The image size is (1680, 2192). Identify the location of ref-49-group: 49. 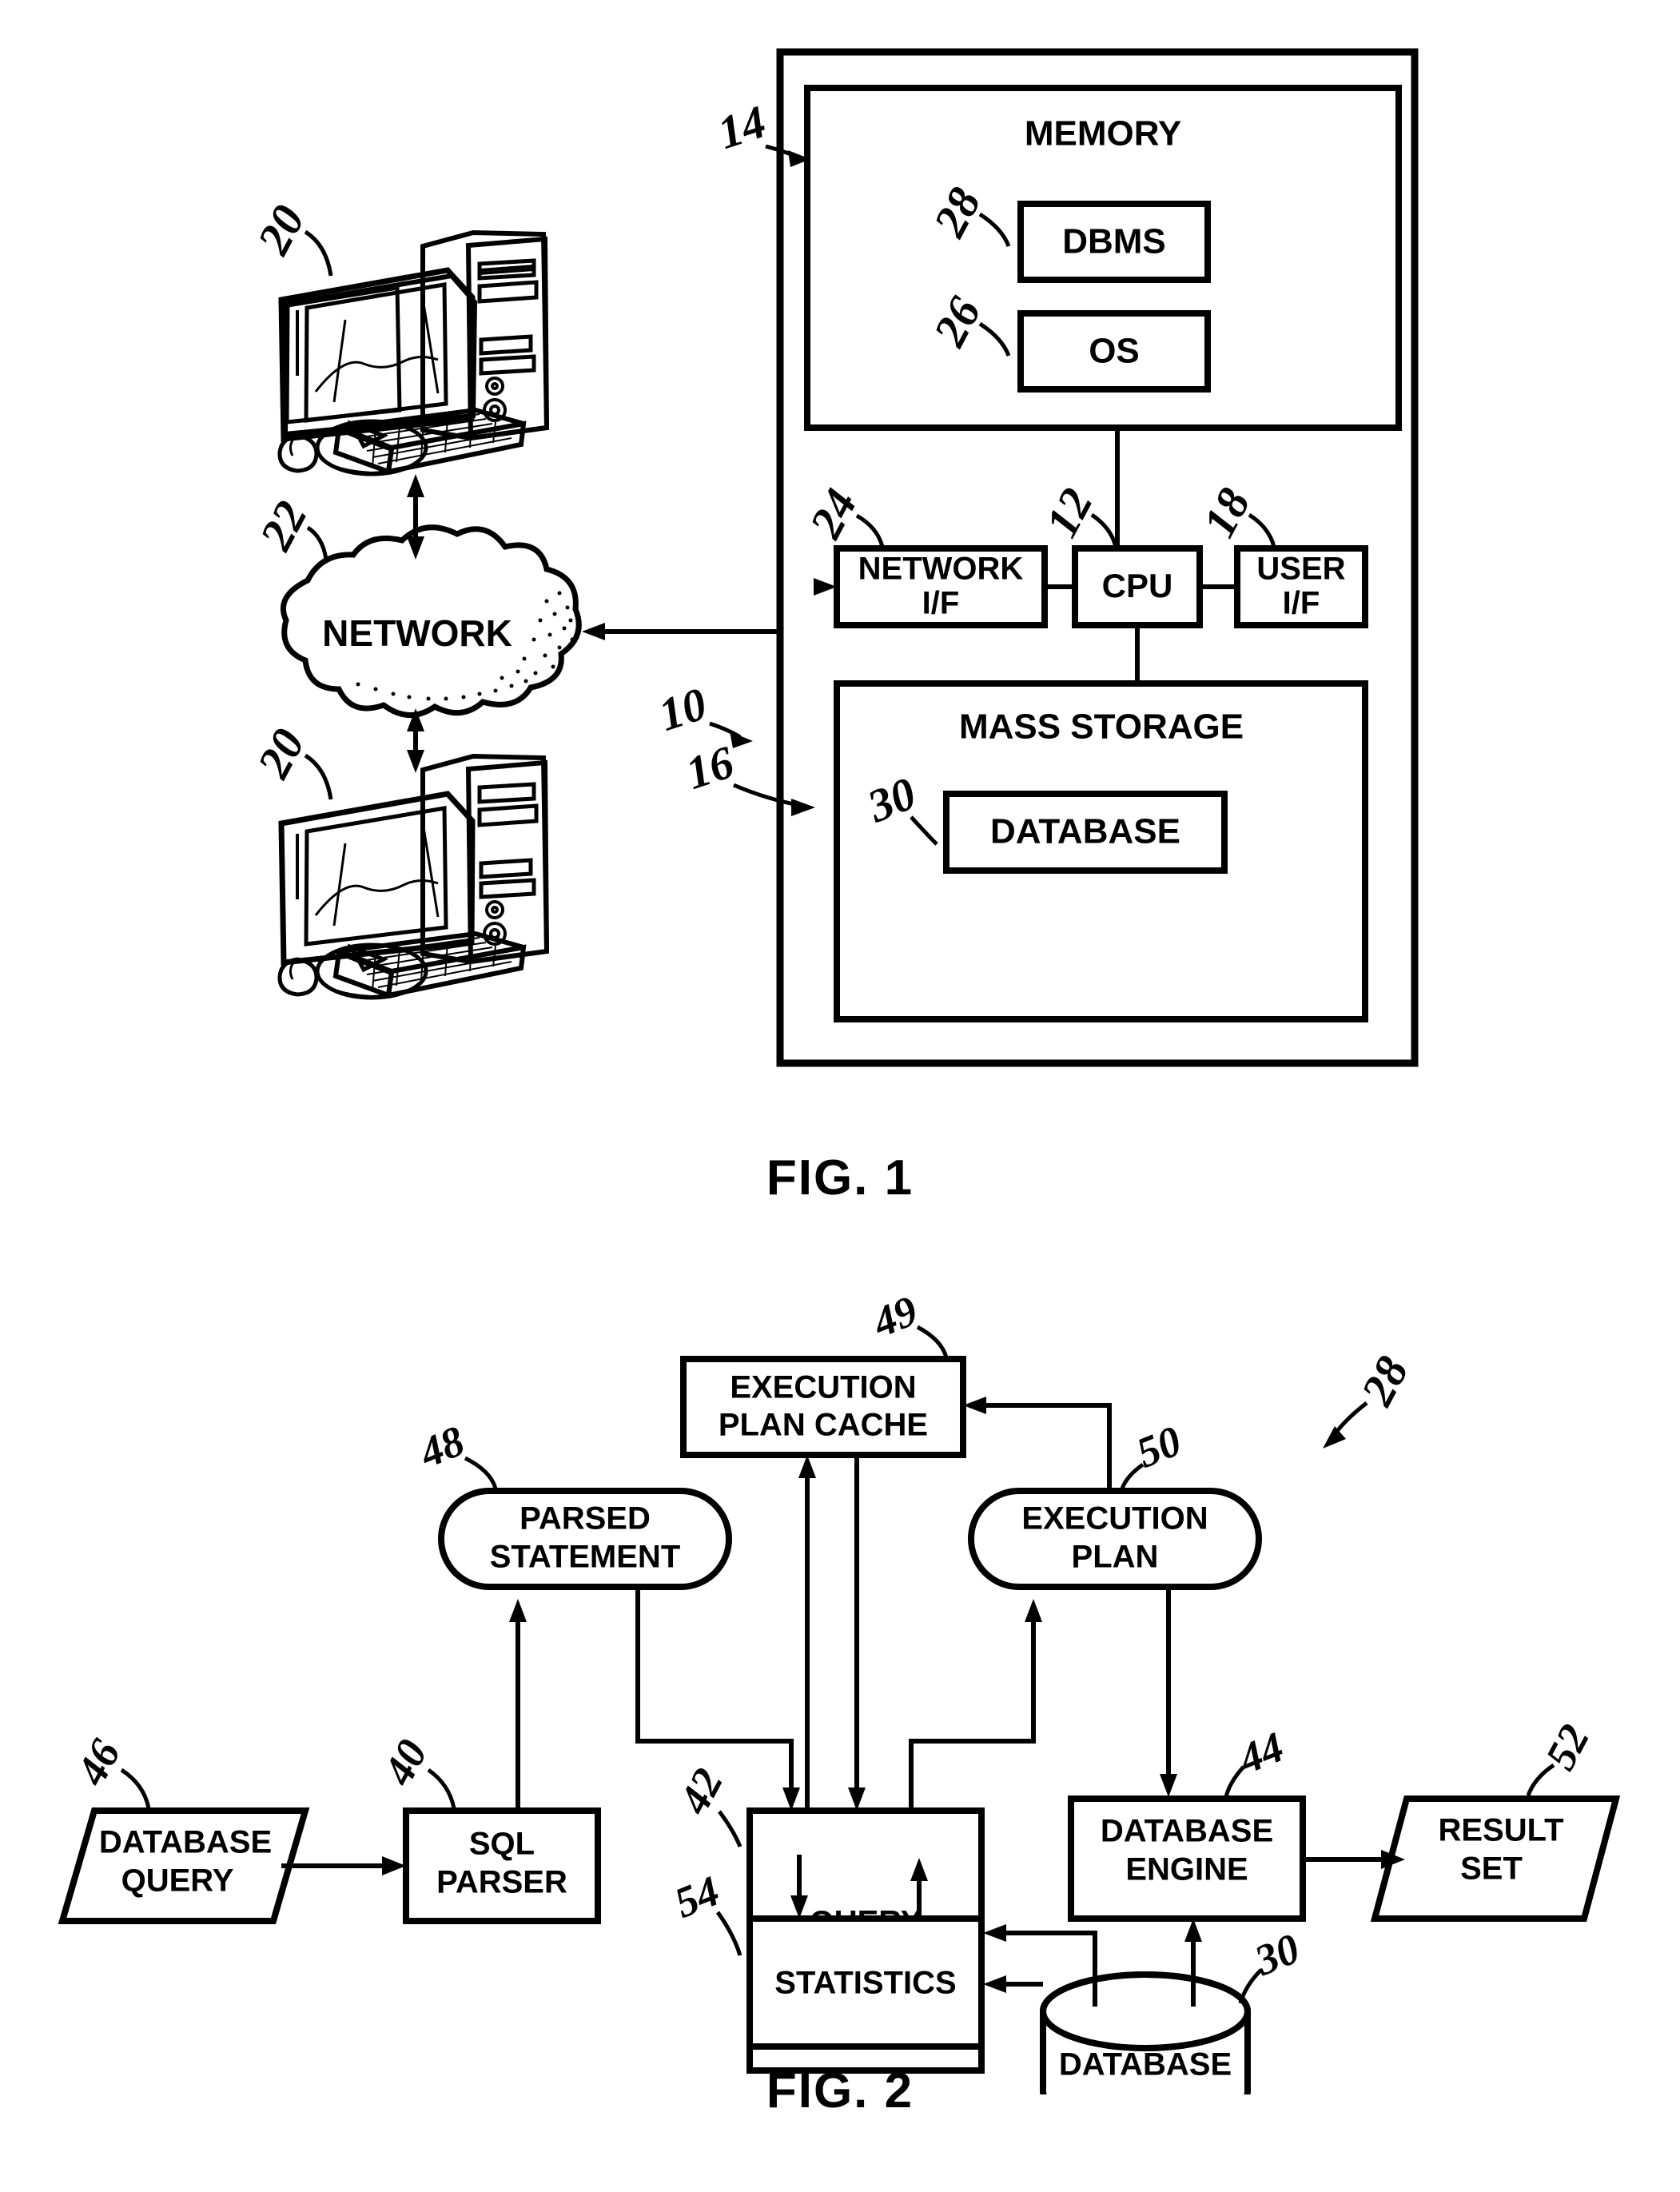
(907, 1322).